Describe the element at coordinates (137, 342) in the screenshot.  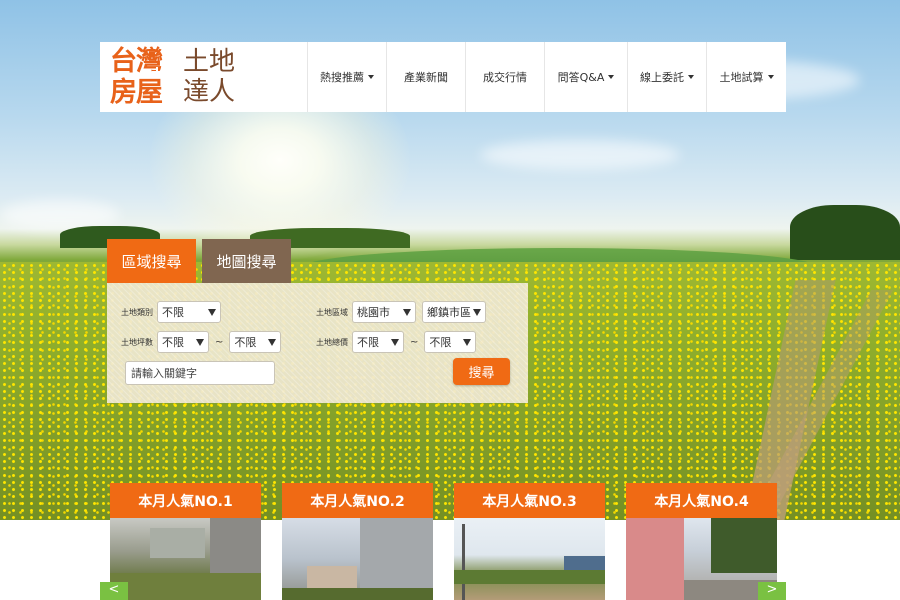
I see `land-size-label: 土地坪數` at that location.